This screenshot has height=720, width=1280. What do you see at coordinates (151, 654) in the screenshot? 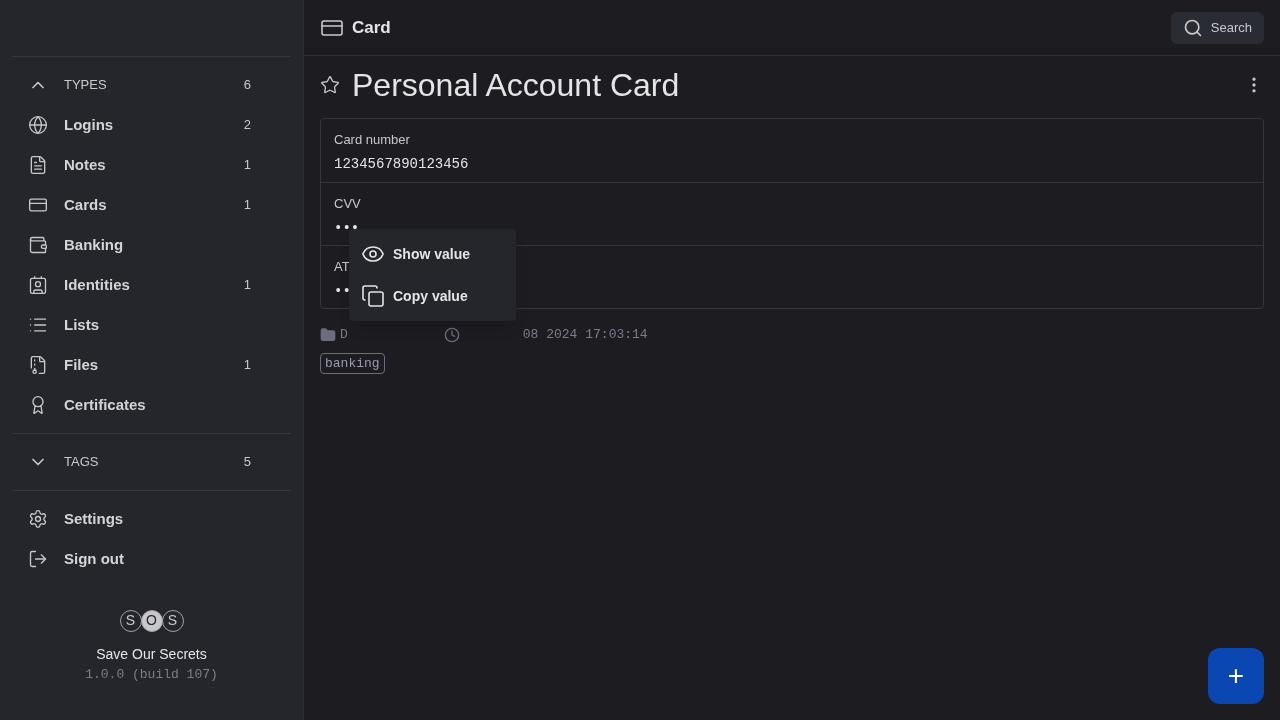
I see `app-name: Save Our Secrets` at bounding box center [151, 654].